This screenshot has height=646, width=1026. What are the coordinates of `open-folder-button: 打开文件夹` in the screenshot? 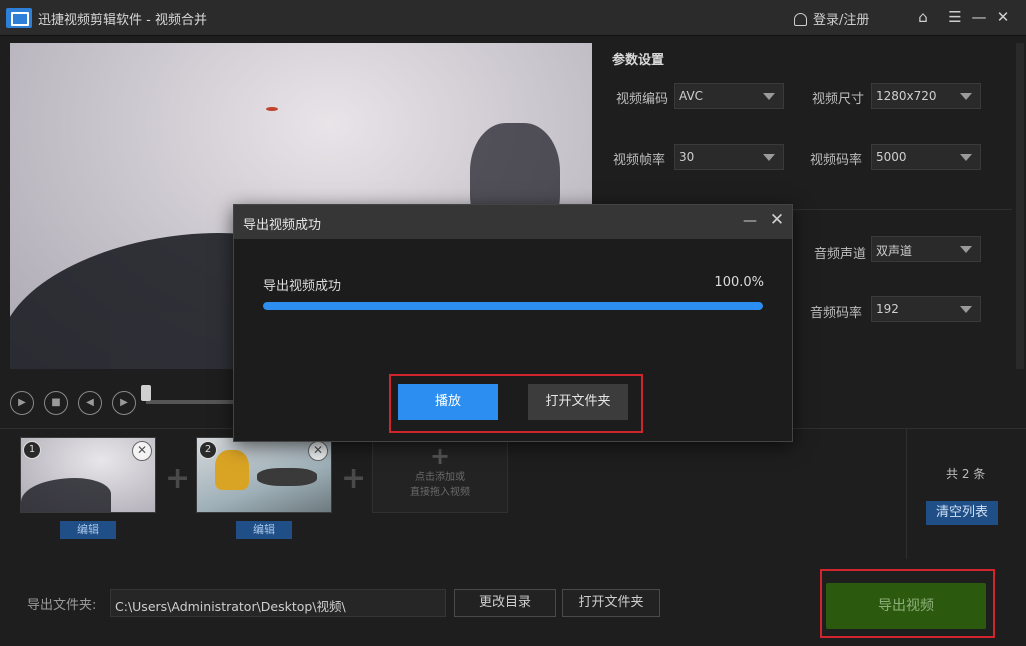 It's located at (611, 603).